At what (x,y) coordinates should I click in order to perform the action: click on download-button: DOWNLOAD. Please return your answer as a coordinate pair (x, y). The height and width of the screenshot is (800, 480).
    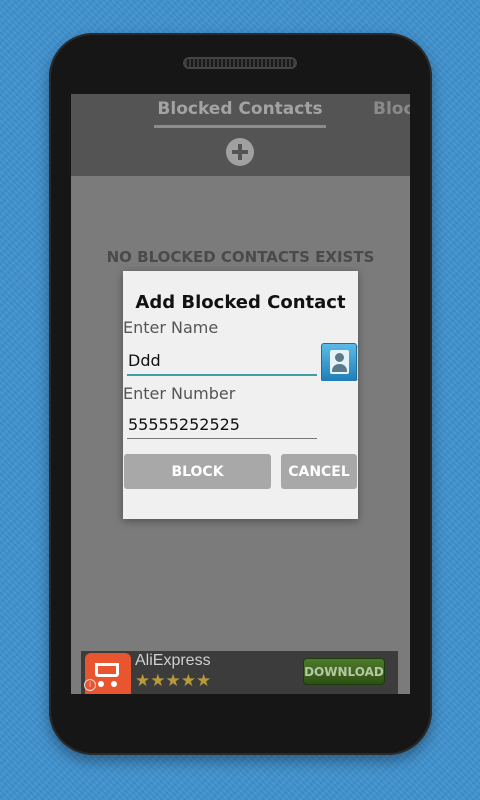
    Looking at the image, I should click on (344, 671).